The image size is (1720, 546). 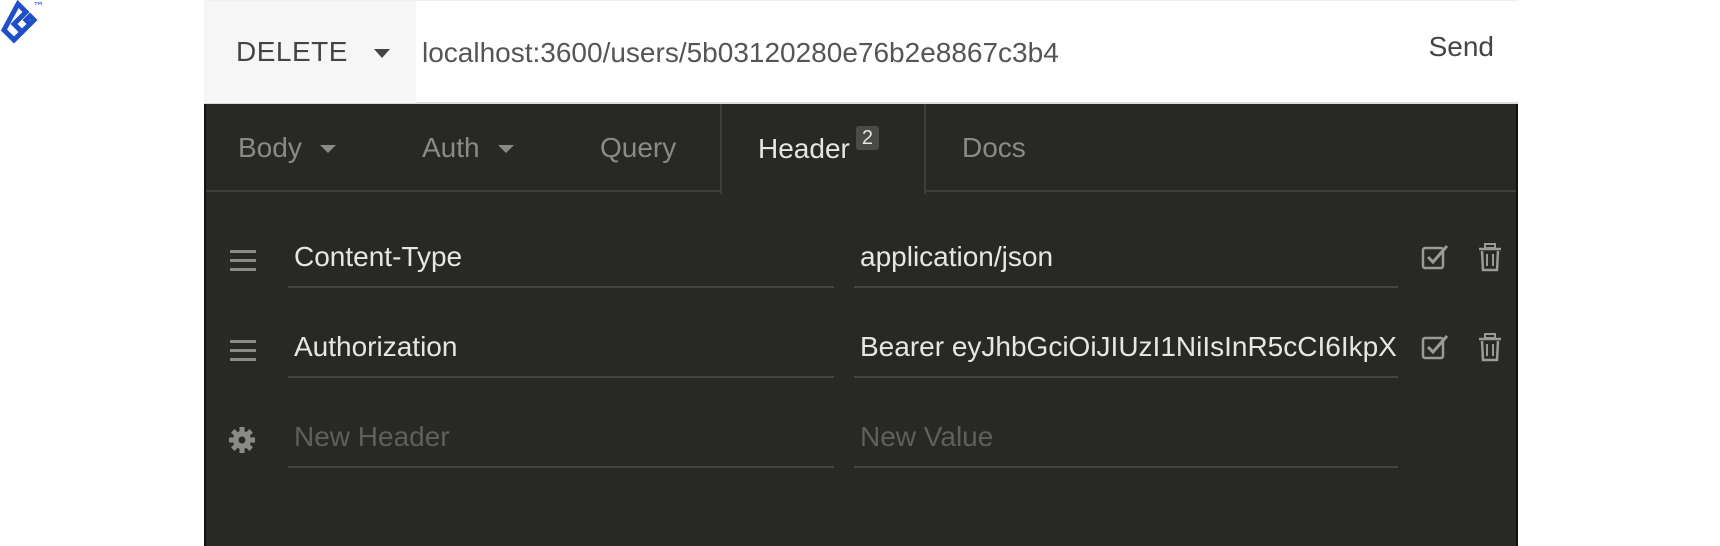 I want to click on new-header-name-input, so click(x=561, y=437).